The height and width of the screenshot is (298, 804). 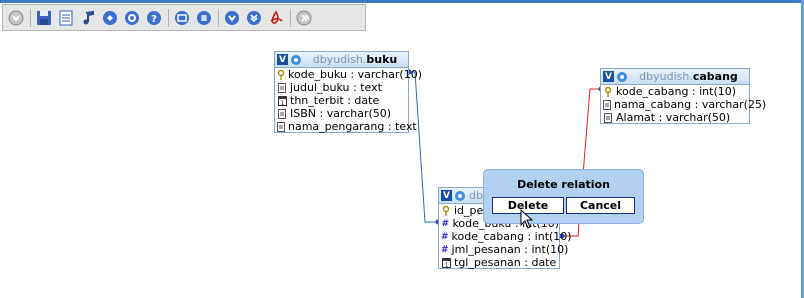 What do you see at coordinates (563, 196) in the screenshot?
I see `delete-relation-dialog: Delete relation Delete Cancel` at bounding box center [563, 196].